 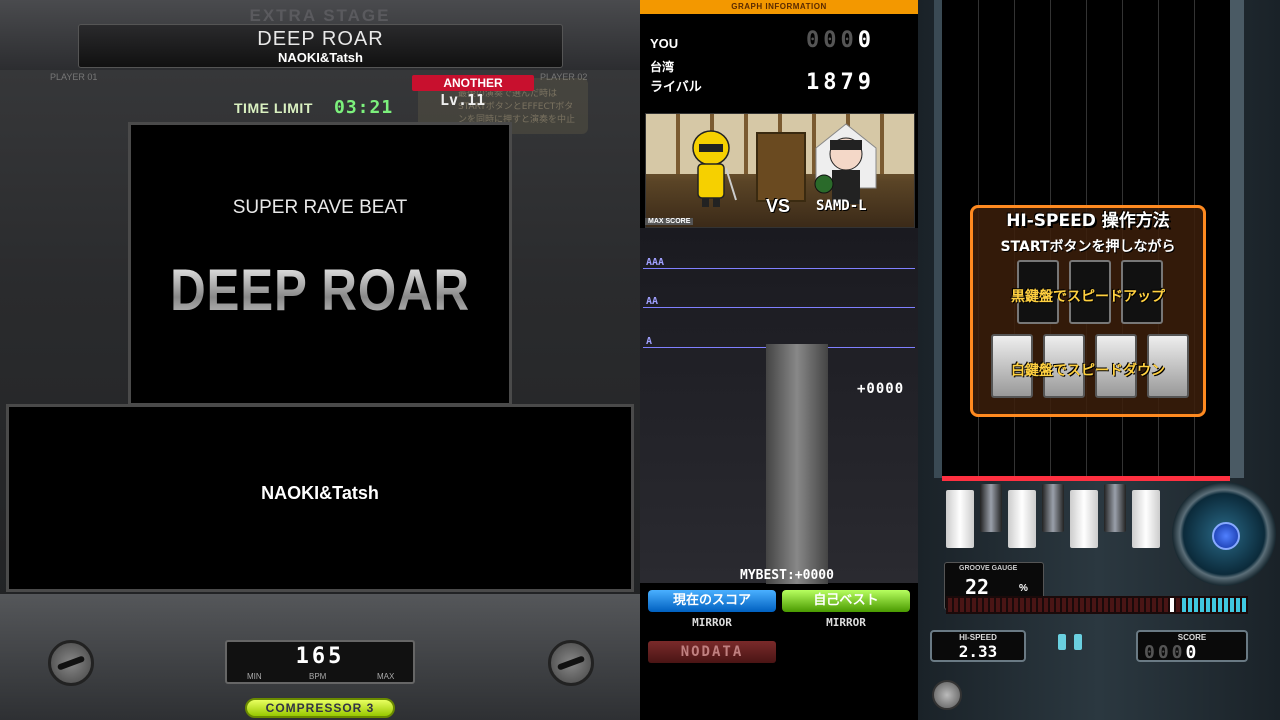 What do you see at coordinates (652, 301) in the screenshot?
I see `grade-label-aa: AA` at bounding box center [652, 301].